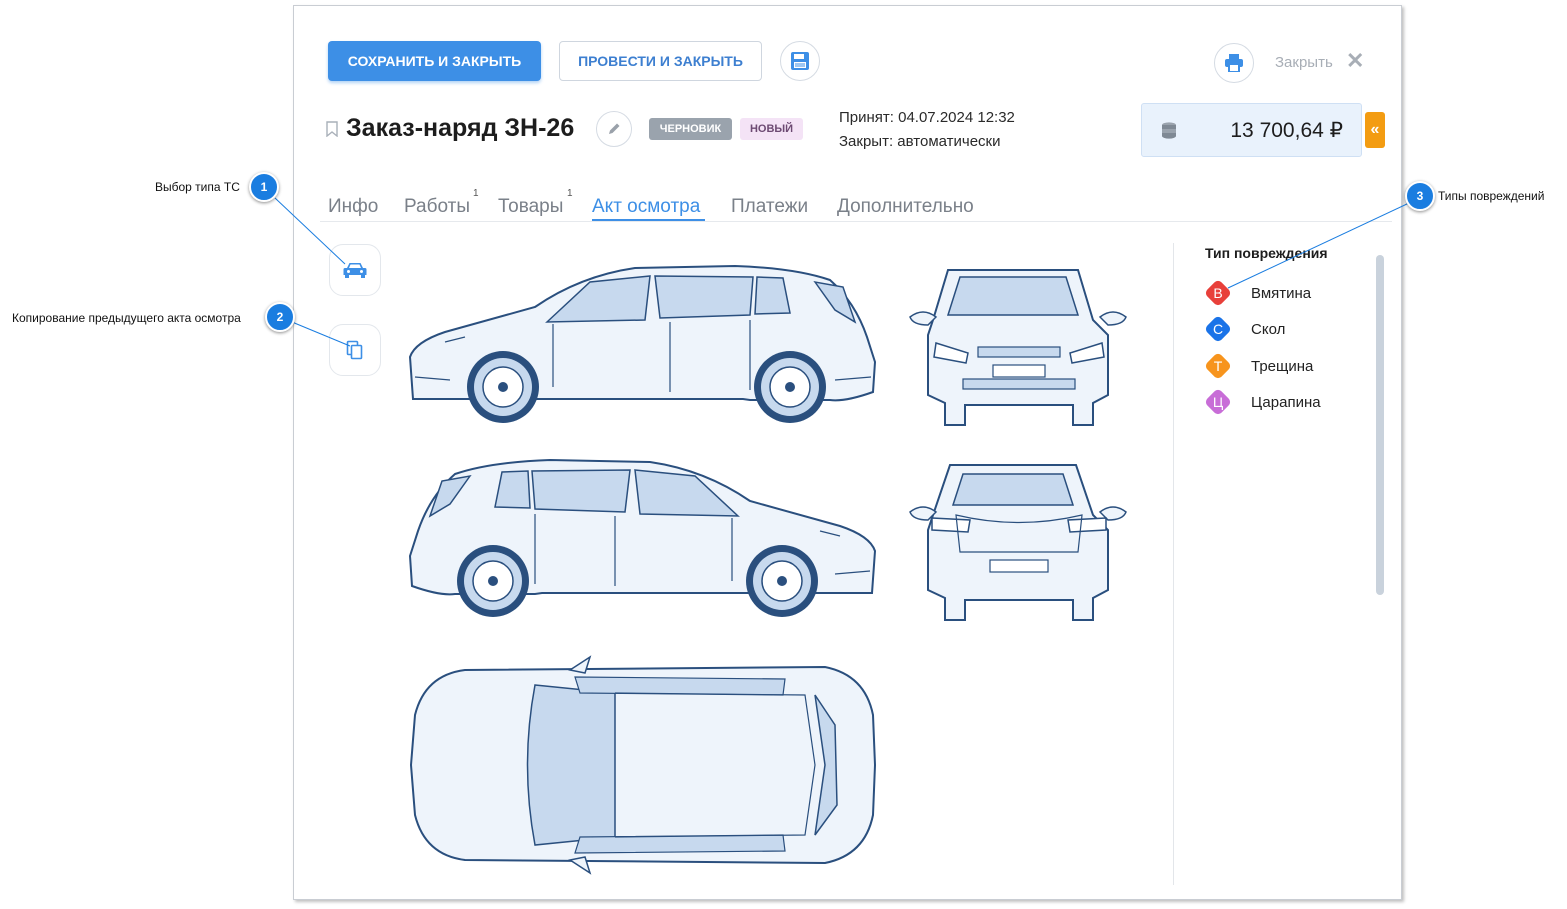 The width and height of the screenshot is (1567, 909). What do you see at coordinates (280, 317) in the screenshot?
I see `callout-badge-2: 2` at bounding box center [280, 317].